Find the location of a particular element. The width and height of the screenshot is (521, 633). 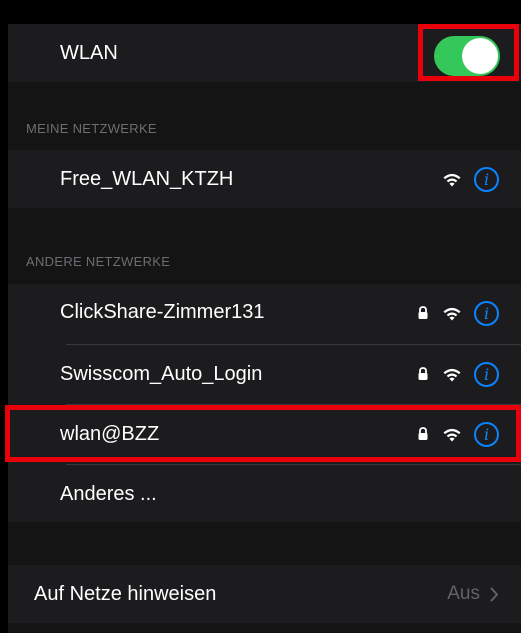

network-row-clickshare: ClickShare-Zimmer131 i is located at coordinates (264, 313).